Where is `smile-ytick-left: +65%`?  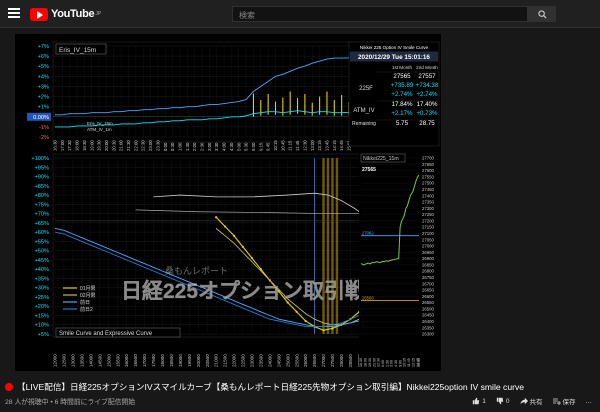
smile-ytick-left: +65% is located at coordinates (42, 224).